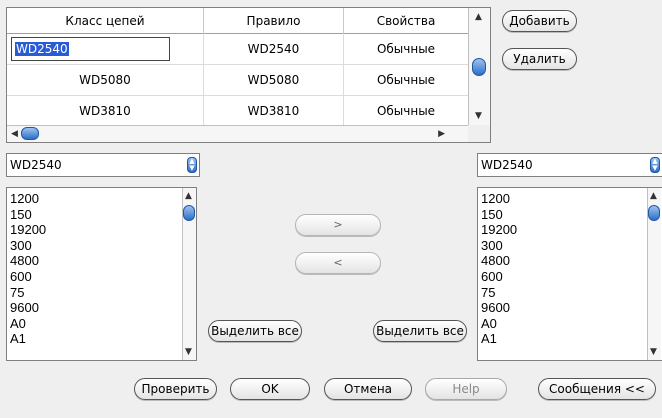  Describe the element at coordinates (101, 274) in the screenshot. I see `left-net-list: 1200 150 19200 300 4800 600 75 9600 A0 A1 ▲ ▼` at that location.